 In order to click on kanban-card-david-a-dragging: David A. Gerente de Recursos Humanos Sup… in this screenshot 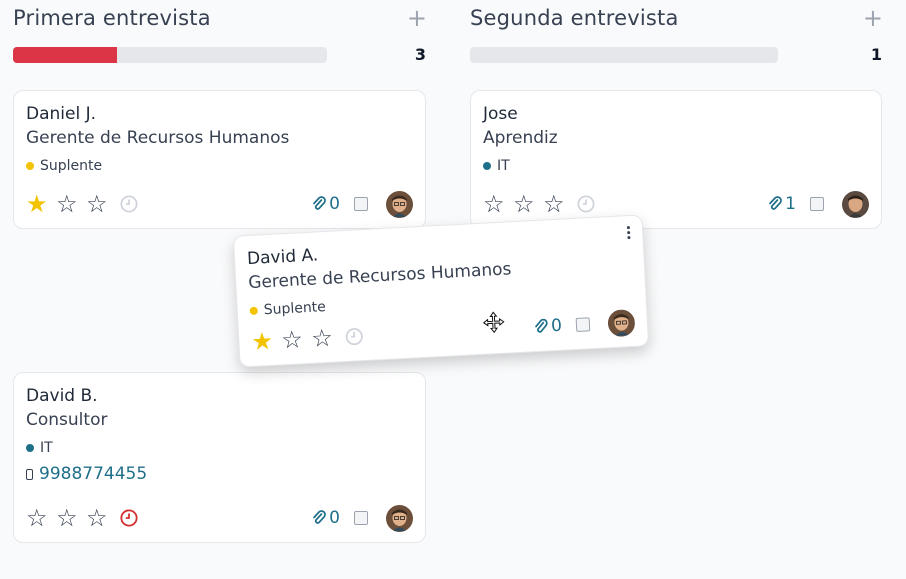, I will do `click(441, 291)`.